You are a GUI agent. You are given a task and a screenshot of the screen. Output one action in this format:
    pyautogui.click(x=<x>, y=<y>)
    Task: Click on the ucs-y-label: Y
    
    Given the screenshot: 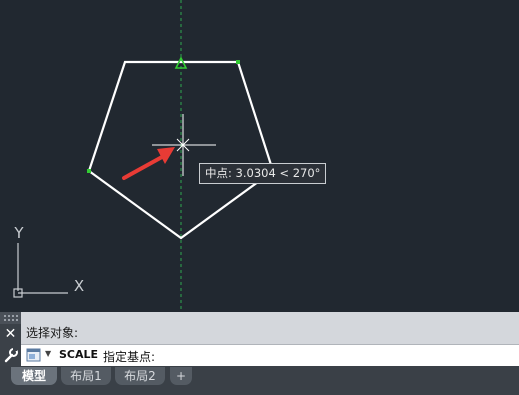 What is the action you would take?
    pyautogui.click(x=18, y=233)
    